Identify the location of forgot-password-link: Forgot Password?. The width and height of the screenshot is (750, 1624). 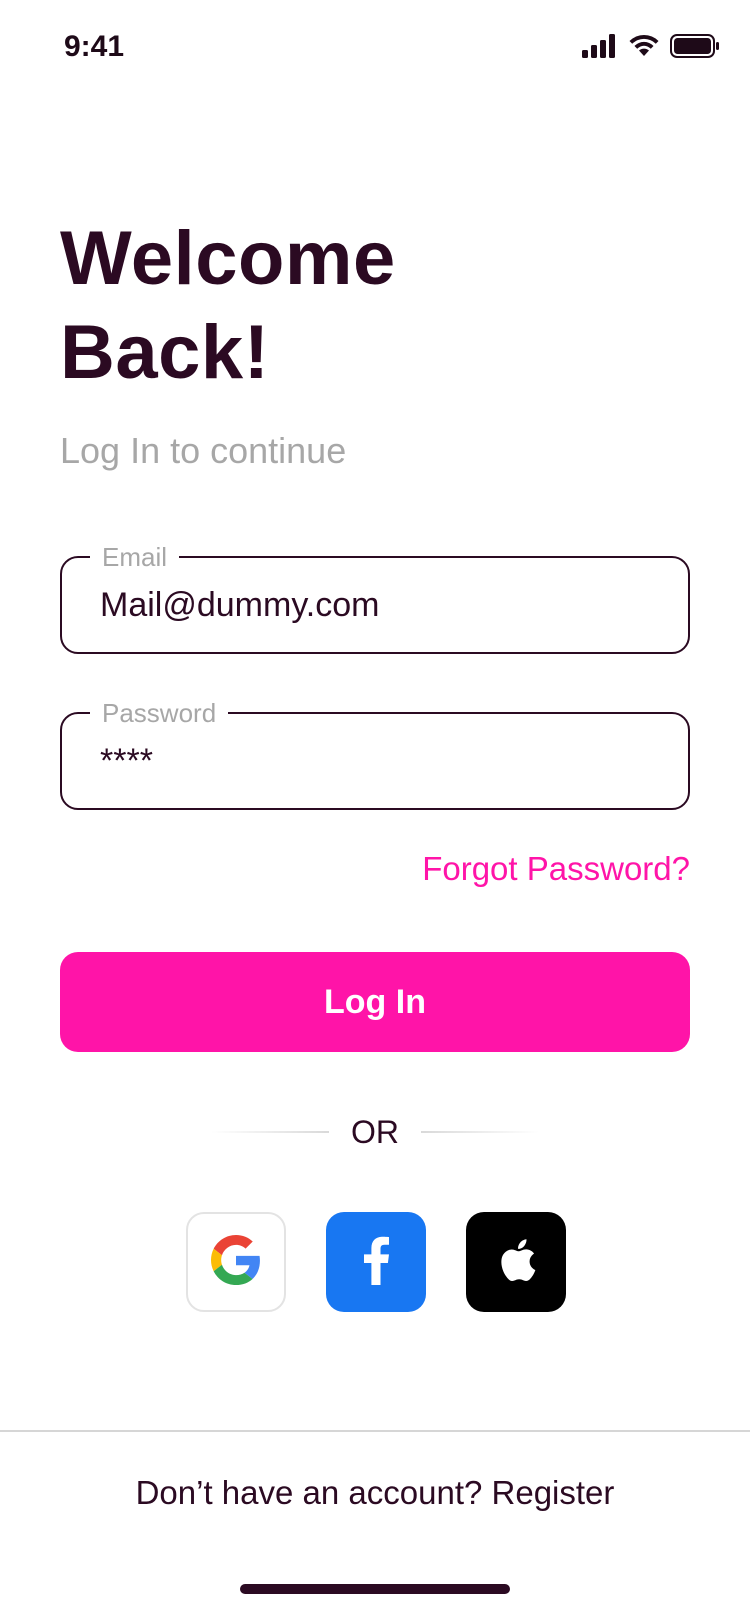
(556, 869).